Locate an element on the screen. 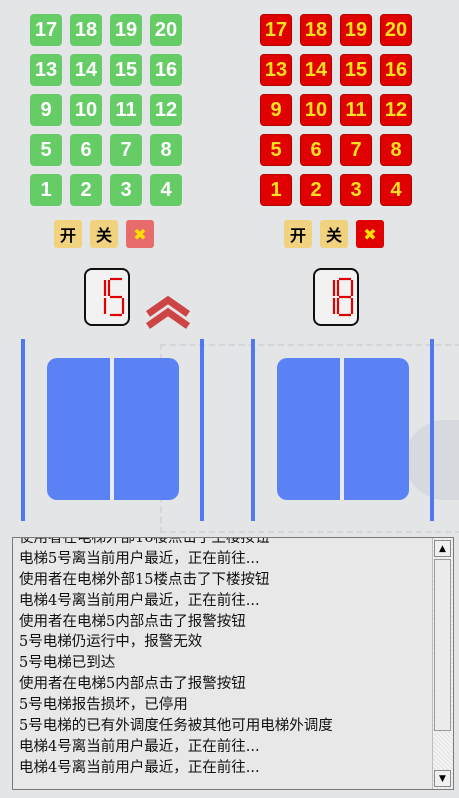  log-line: 5号电梯报告损坏，已停用 is located at coordinates (103, 705).